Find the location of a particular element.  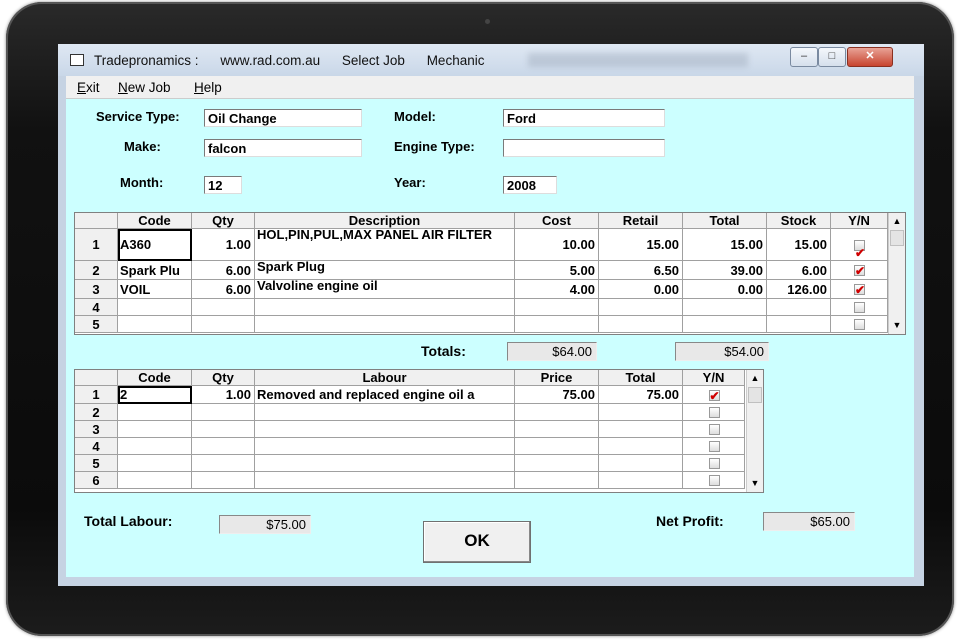

labour-scrollbar: ▲ ▼ is located at coordinates (754, 431).